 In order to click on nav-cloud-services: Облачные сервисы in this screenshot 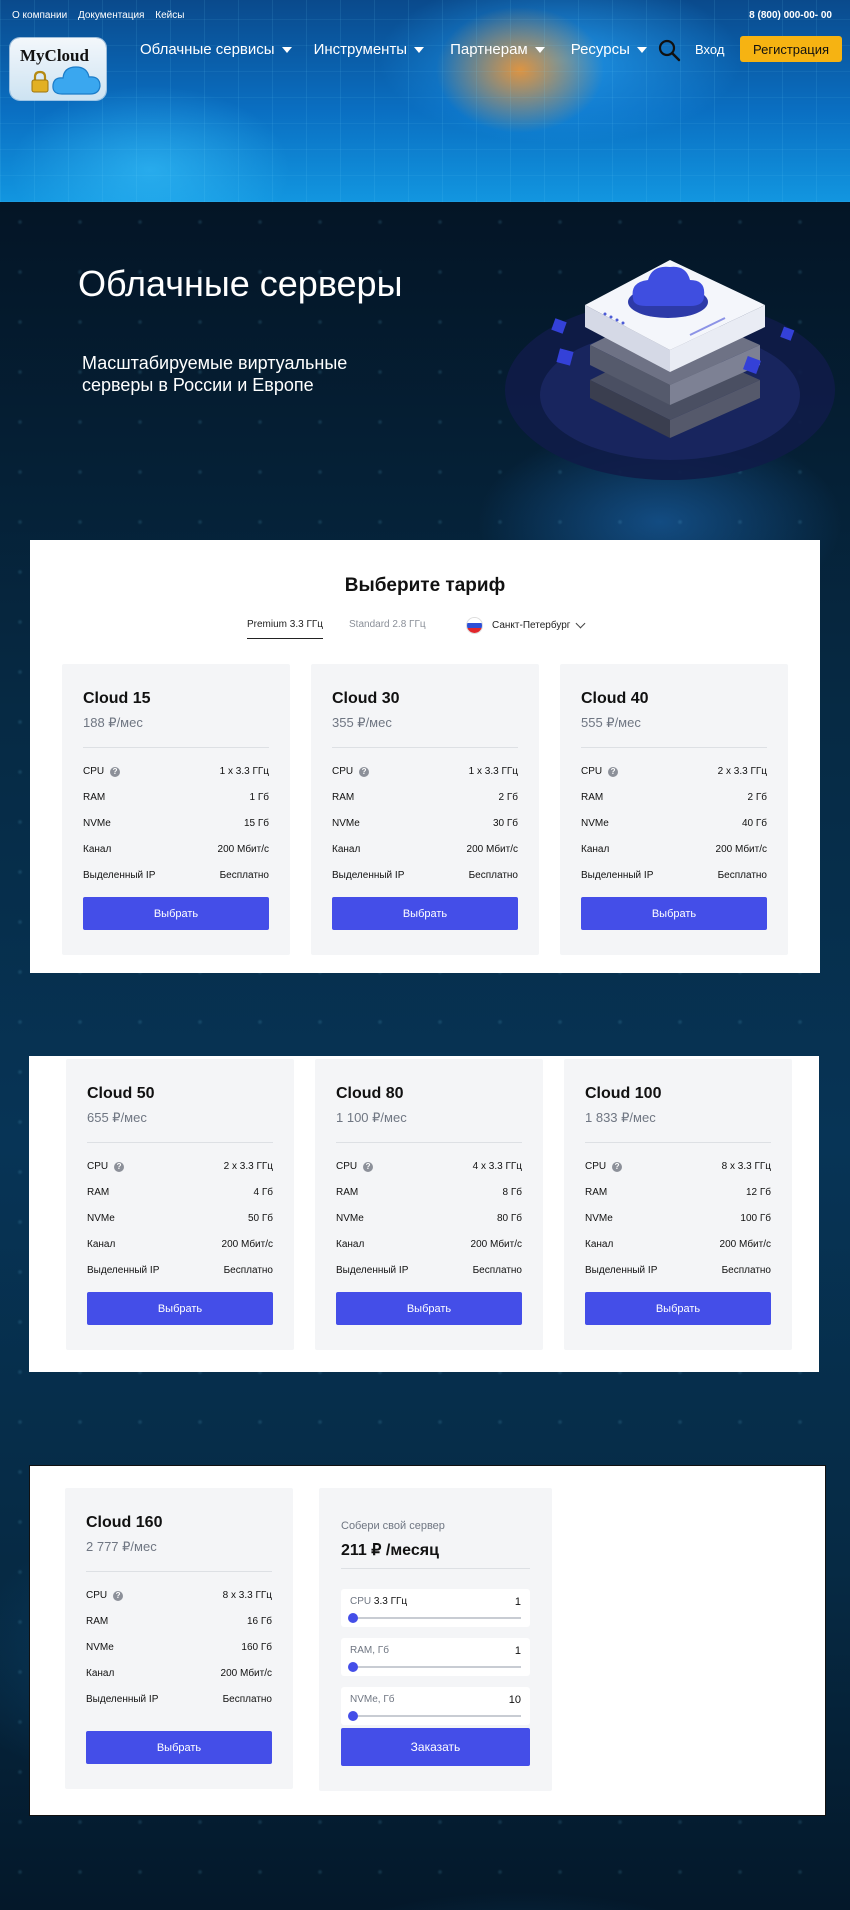, I will do `click(216, 49)`.